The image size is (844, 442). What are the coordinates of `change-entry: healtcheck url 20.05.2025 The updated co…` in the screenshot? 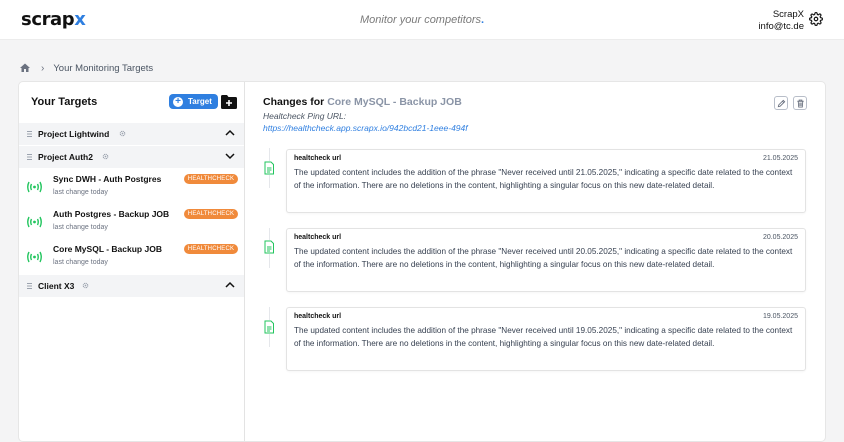 It's located at (546, 260).